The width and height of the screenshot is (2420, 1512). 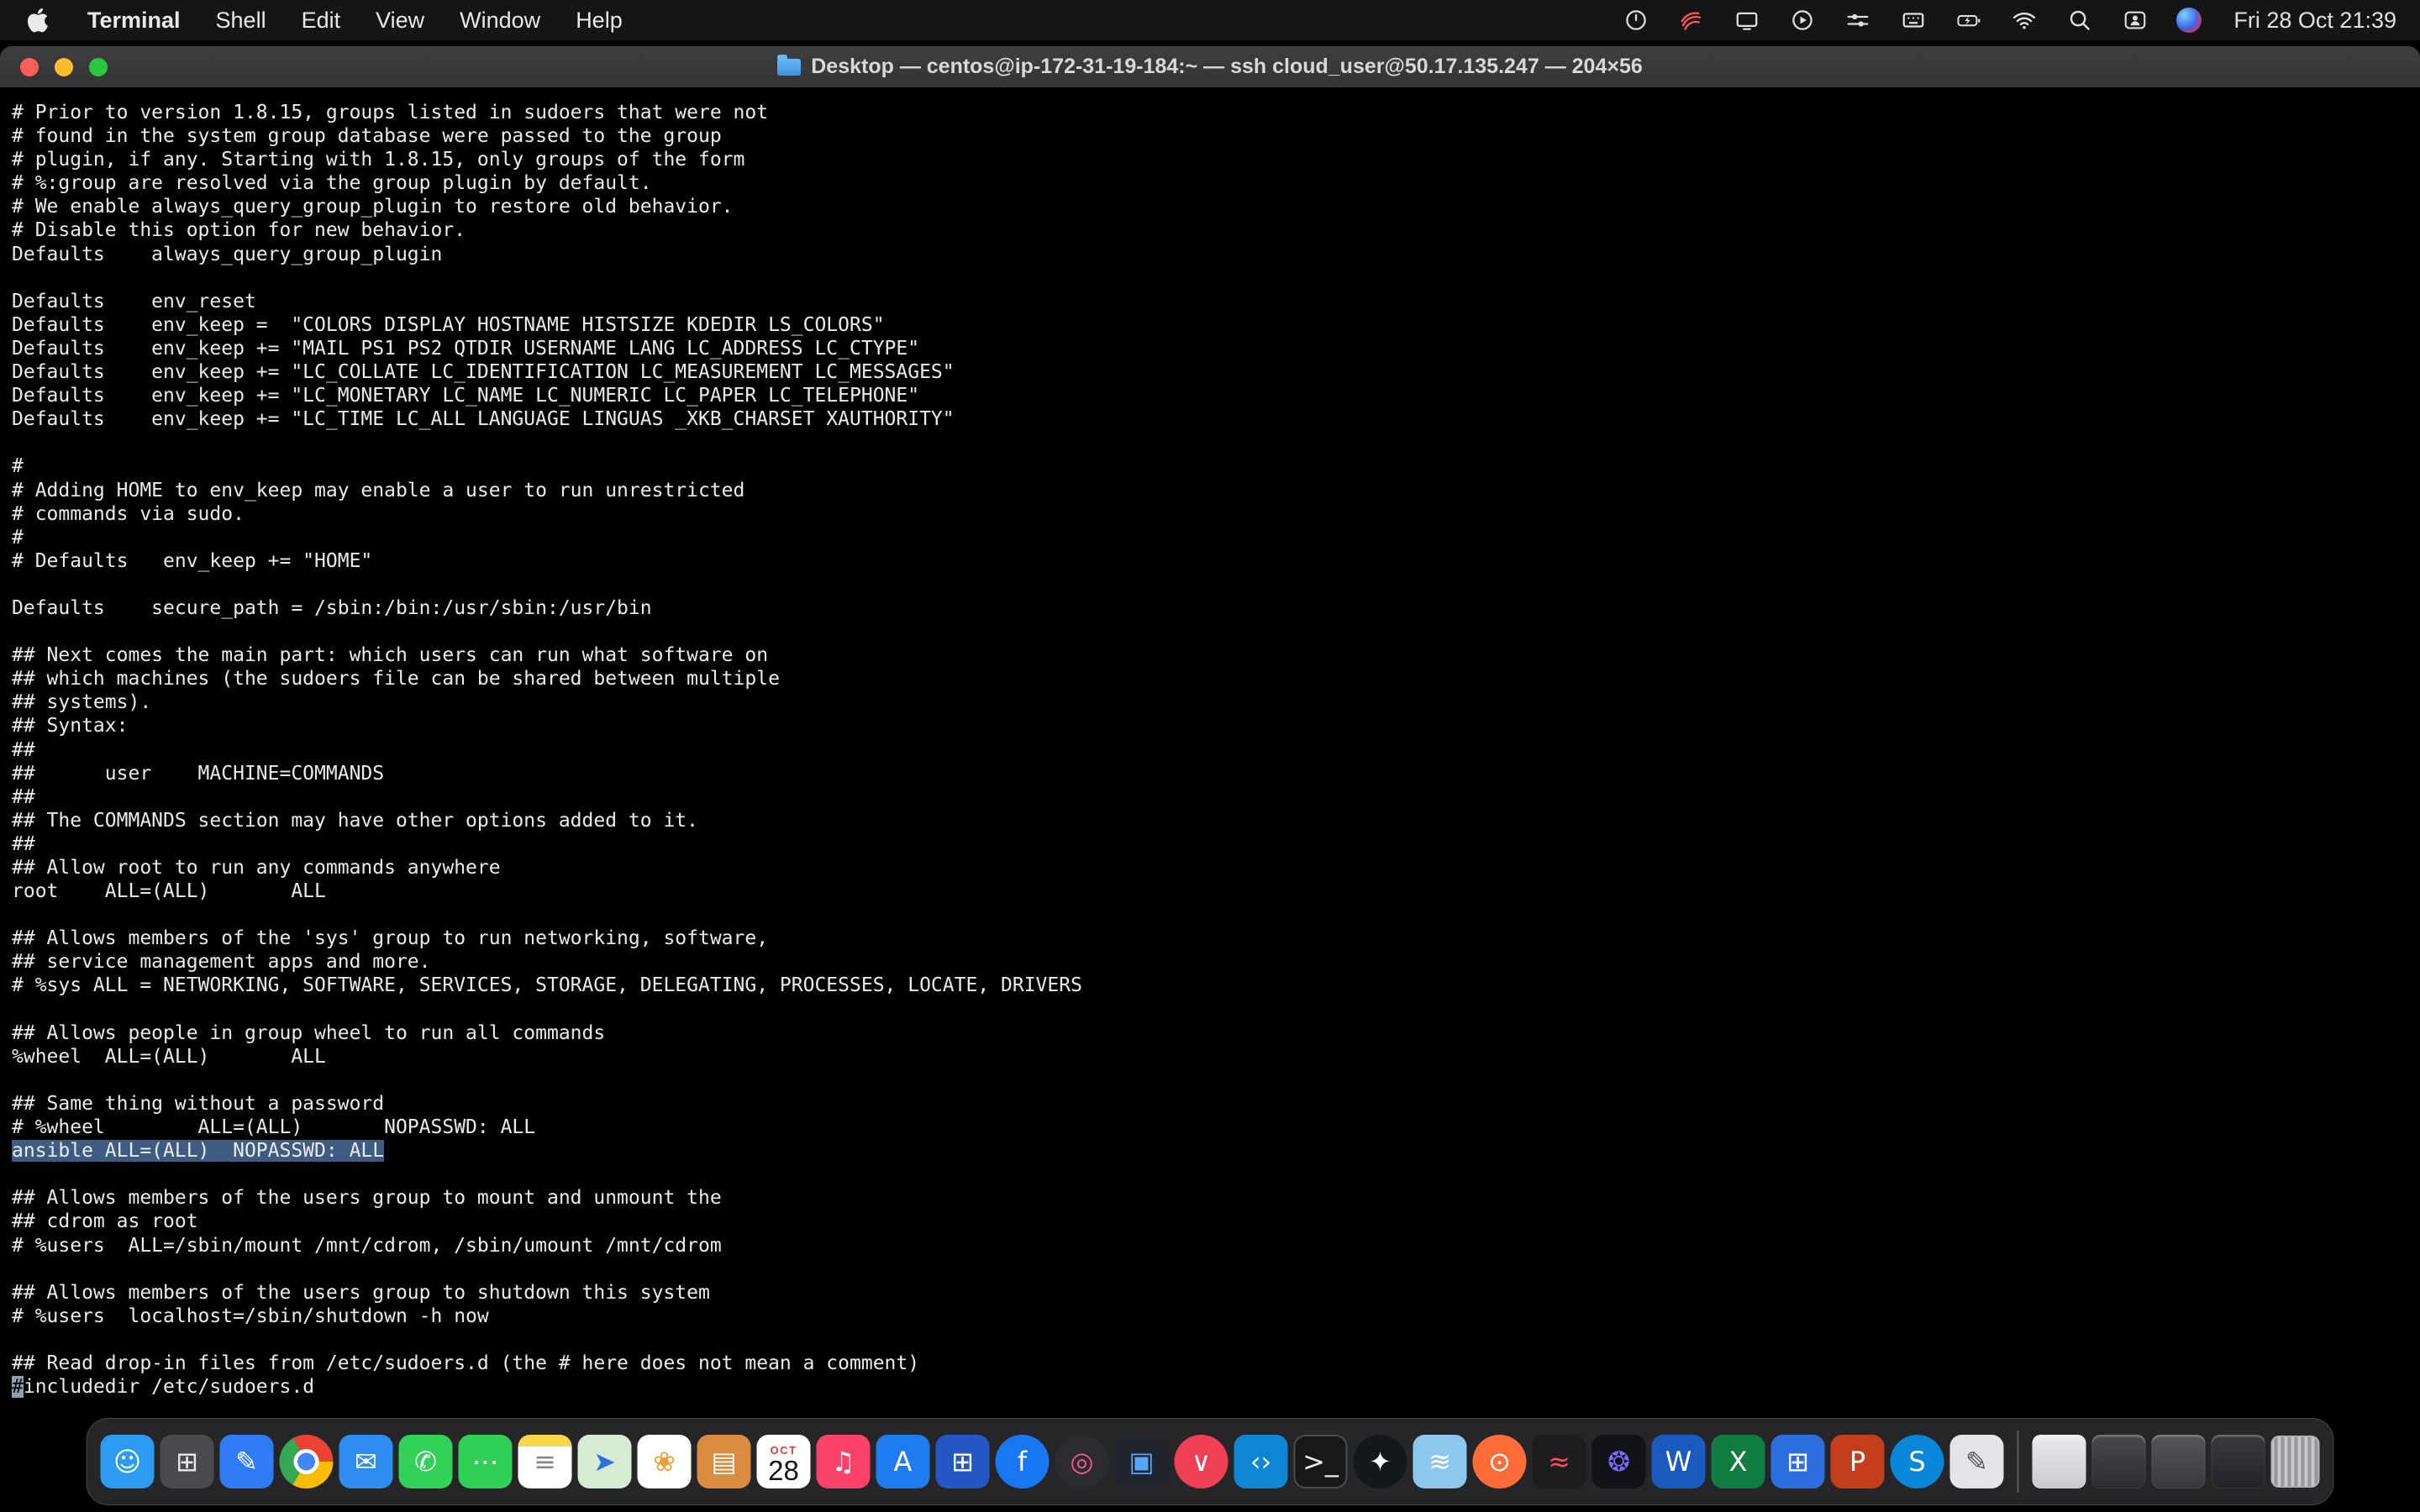 What do you see at coordinates (1691, 20) in the screenshot?
I see `wireless-diagnostics-icon` at bounding box center [1691, 20].